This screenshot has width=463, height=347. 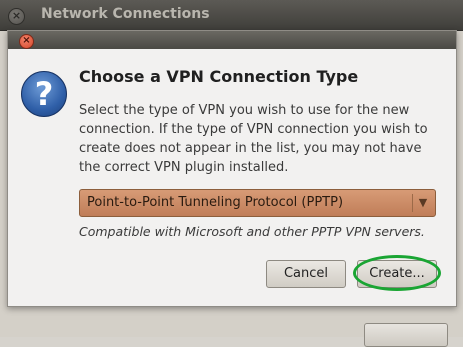 What do you see at coordinates (16, 16) in the screenshot?
I see `background-close-icon: ×` at bounding box center [16, 16].